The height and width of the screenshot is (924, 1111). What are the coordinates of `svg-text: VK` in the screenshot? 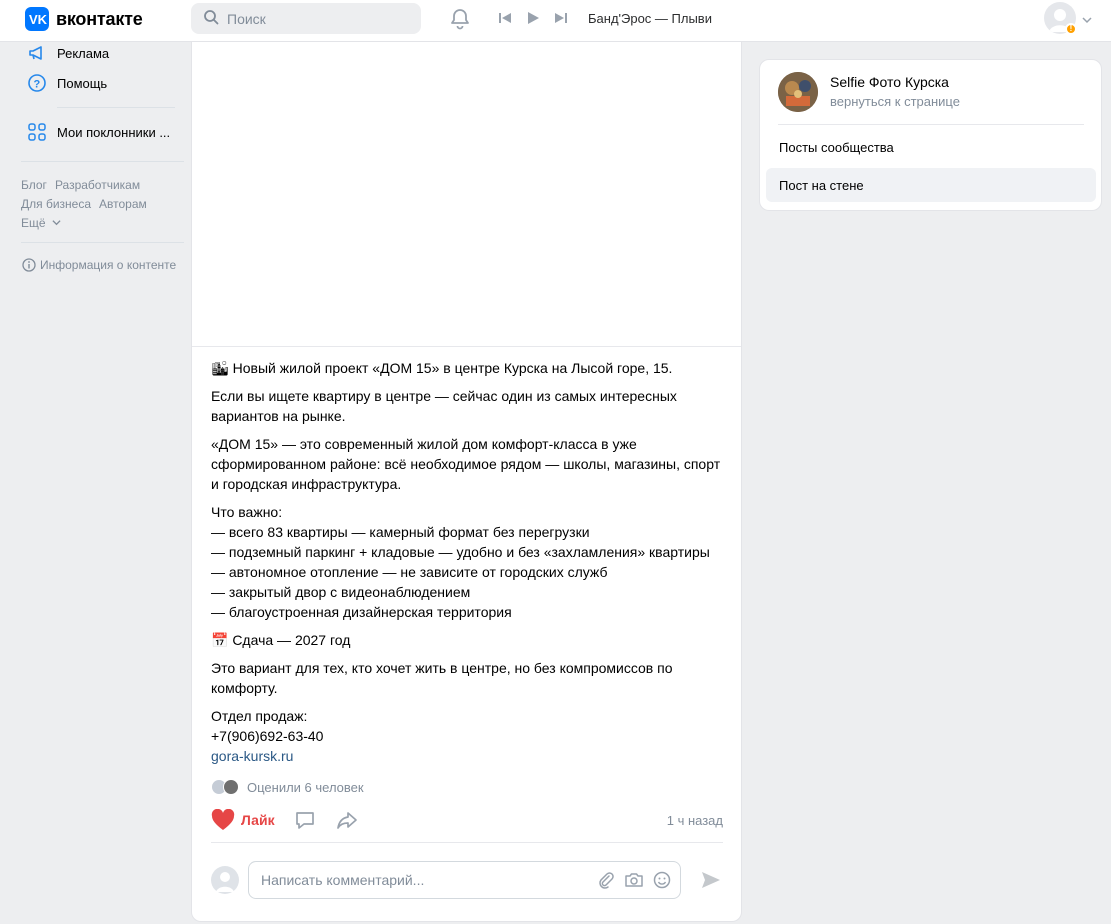 It's located at (38, 19).